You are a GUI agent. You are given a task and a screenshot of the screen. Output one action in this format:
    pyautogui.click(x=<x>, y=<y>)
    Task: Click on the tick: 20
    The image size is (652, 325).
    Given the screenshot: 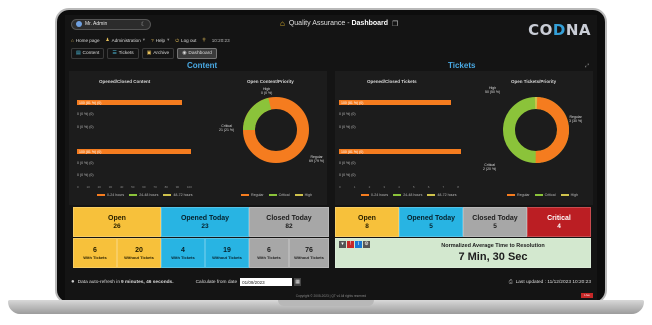 What is the action you would take?
    pyautogui.click(x=99, y=187)
    